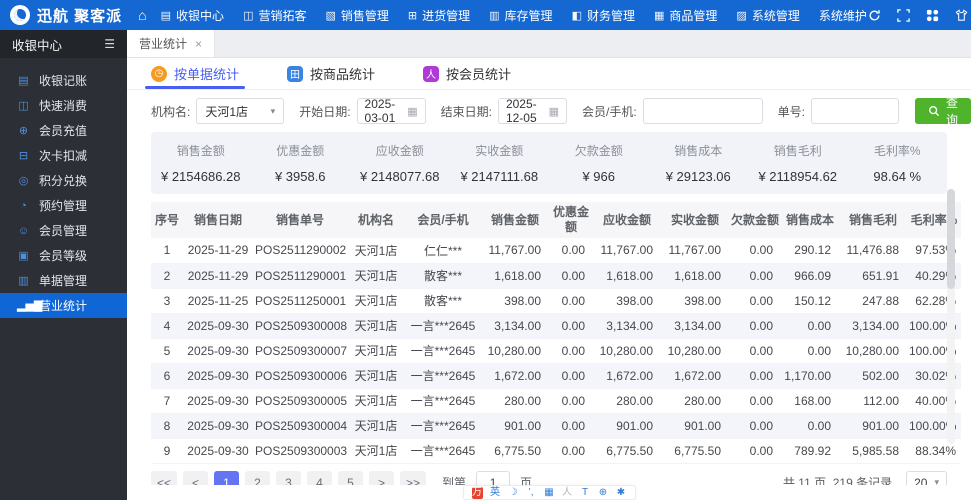  I want to click on member-input, so click(702, 111).